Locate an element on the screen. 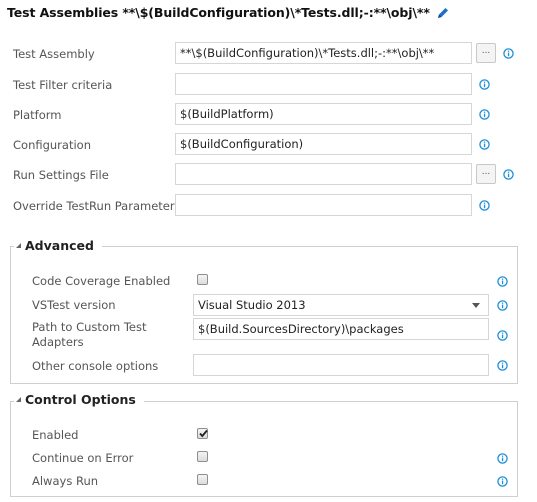  field-test-filter: Test Filter criteria is located at coordinates (268, 86).